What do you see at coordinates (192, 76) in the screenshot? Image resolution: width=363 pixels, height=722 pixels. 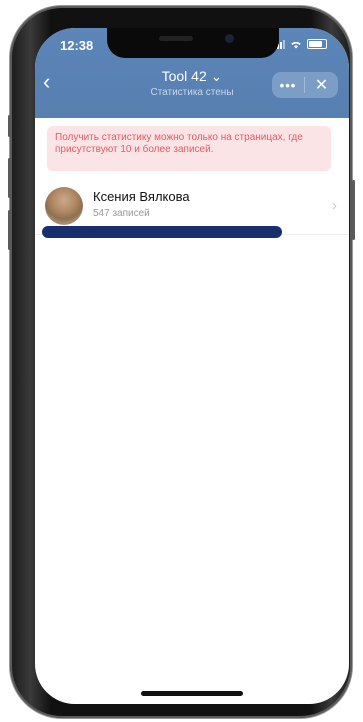 I see `app-title: Tool 42 ⌄` at bounding box center [192, 76].